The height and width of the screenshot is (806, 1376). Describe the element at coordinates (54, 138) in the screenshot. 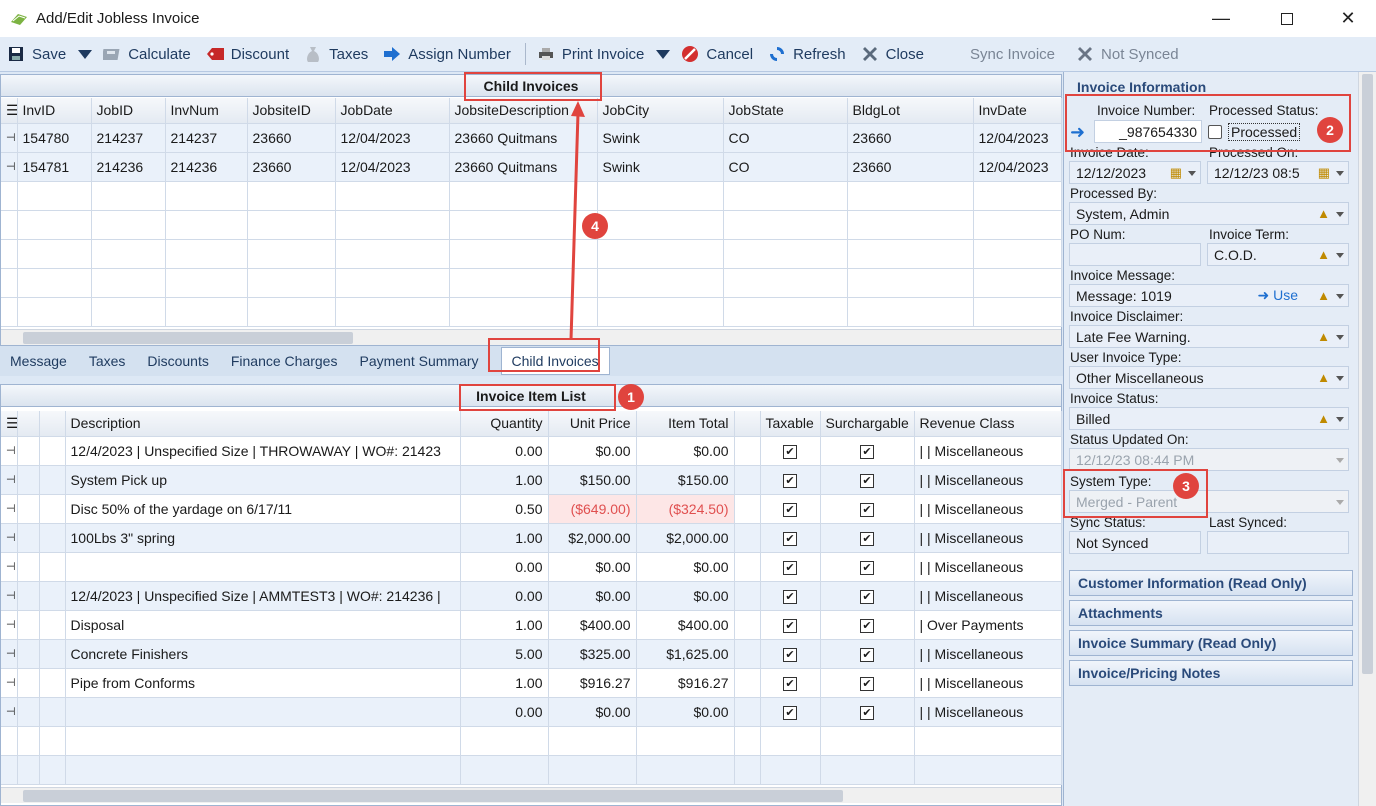

I see `table-cell: 154780` at that location.